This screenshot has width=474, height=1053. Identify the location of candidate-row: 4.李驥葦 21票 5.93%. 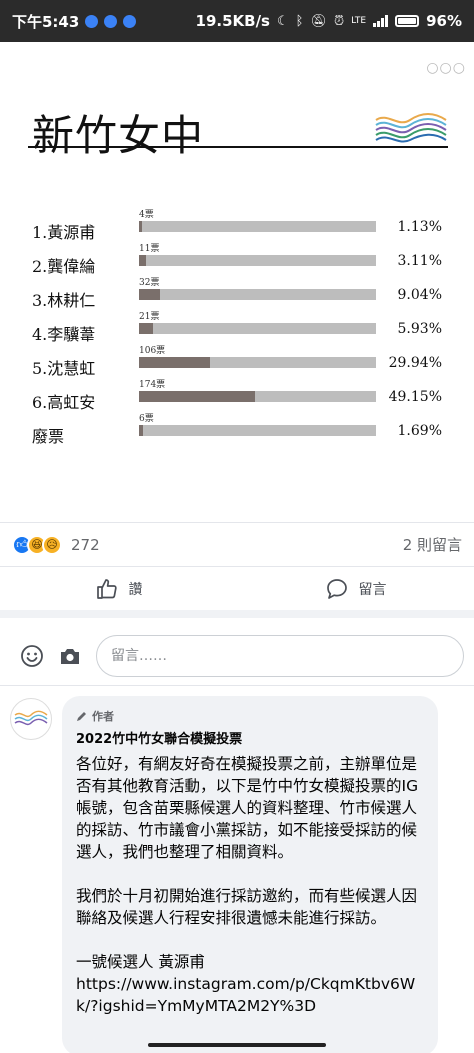
(237, 326).